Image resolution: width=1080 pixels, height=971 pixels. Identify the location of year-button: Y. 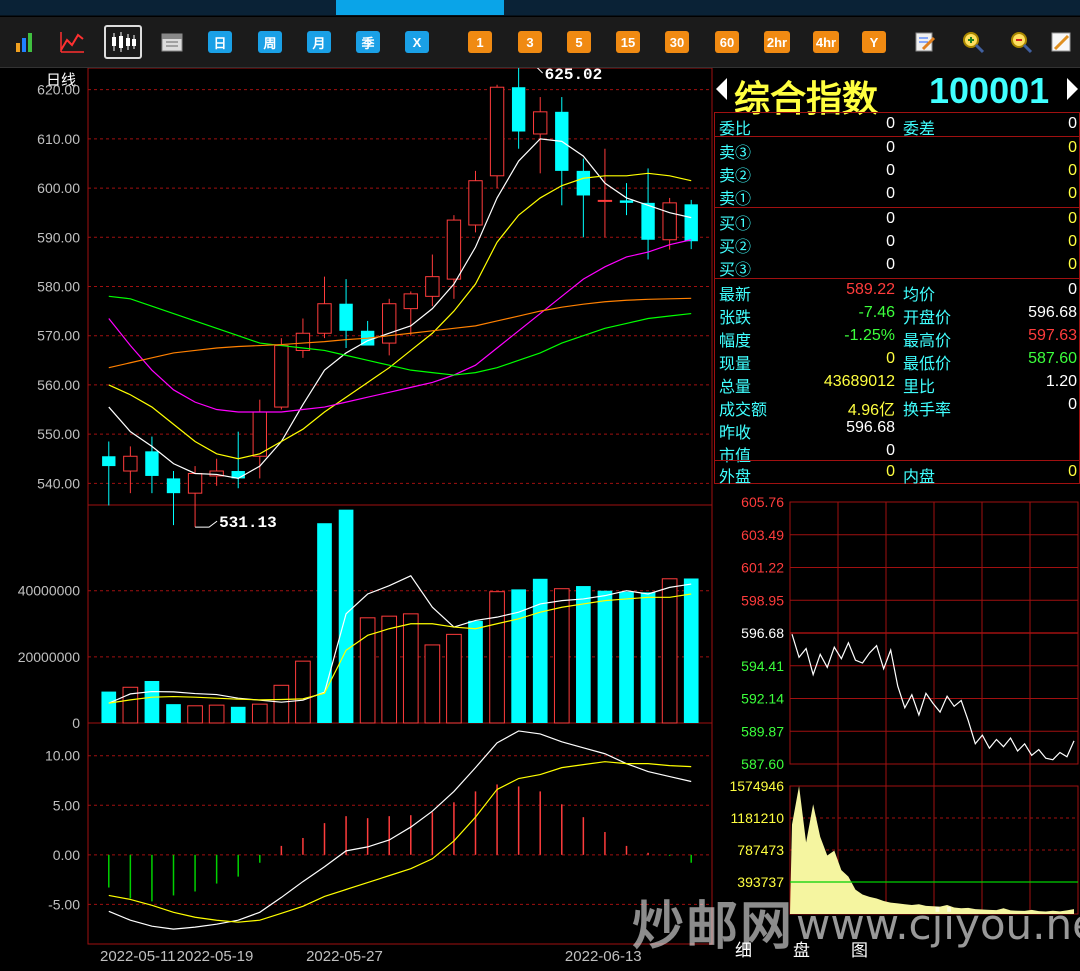
(874, 42).